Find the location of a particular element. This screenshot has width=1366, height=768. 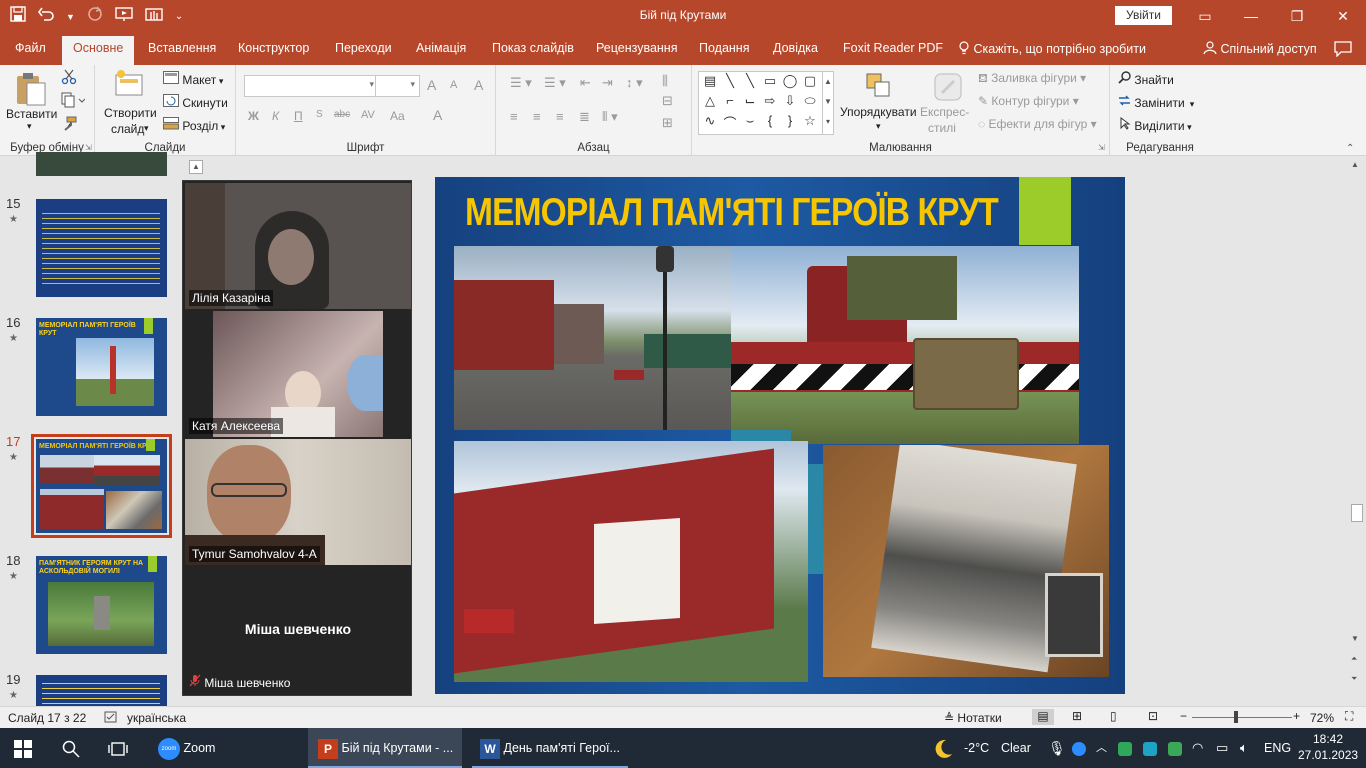

shrink-font-icon: A is located at coordinates (453, 85).